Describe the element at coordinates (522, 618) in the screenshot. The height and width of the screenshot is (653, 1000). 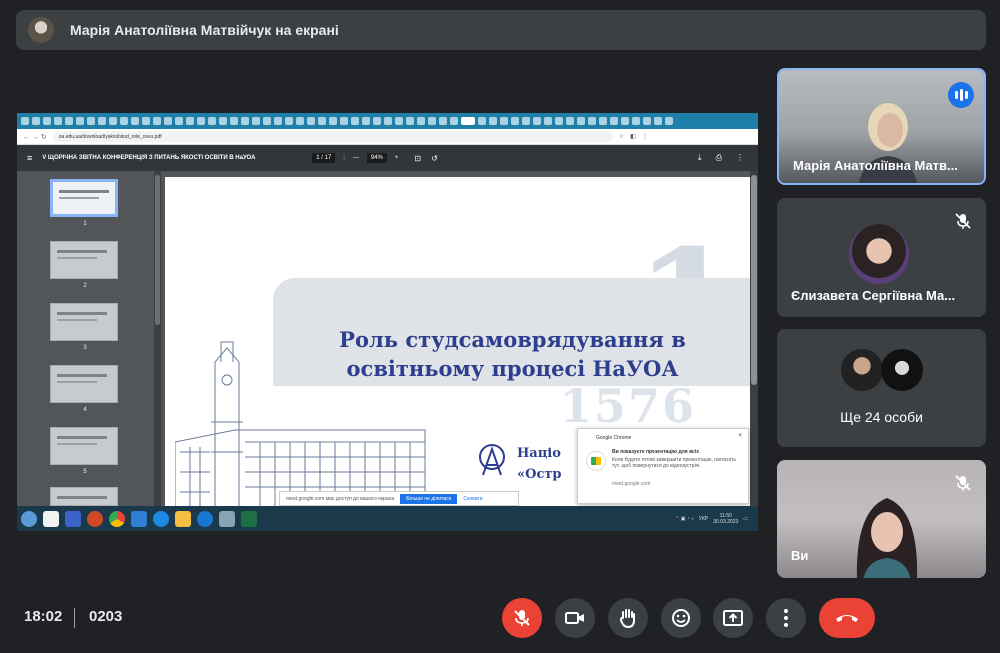
I see `mic-toggle-button` at that location.